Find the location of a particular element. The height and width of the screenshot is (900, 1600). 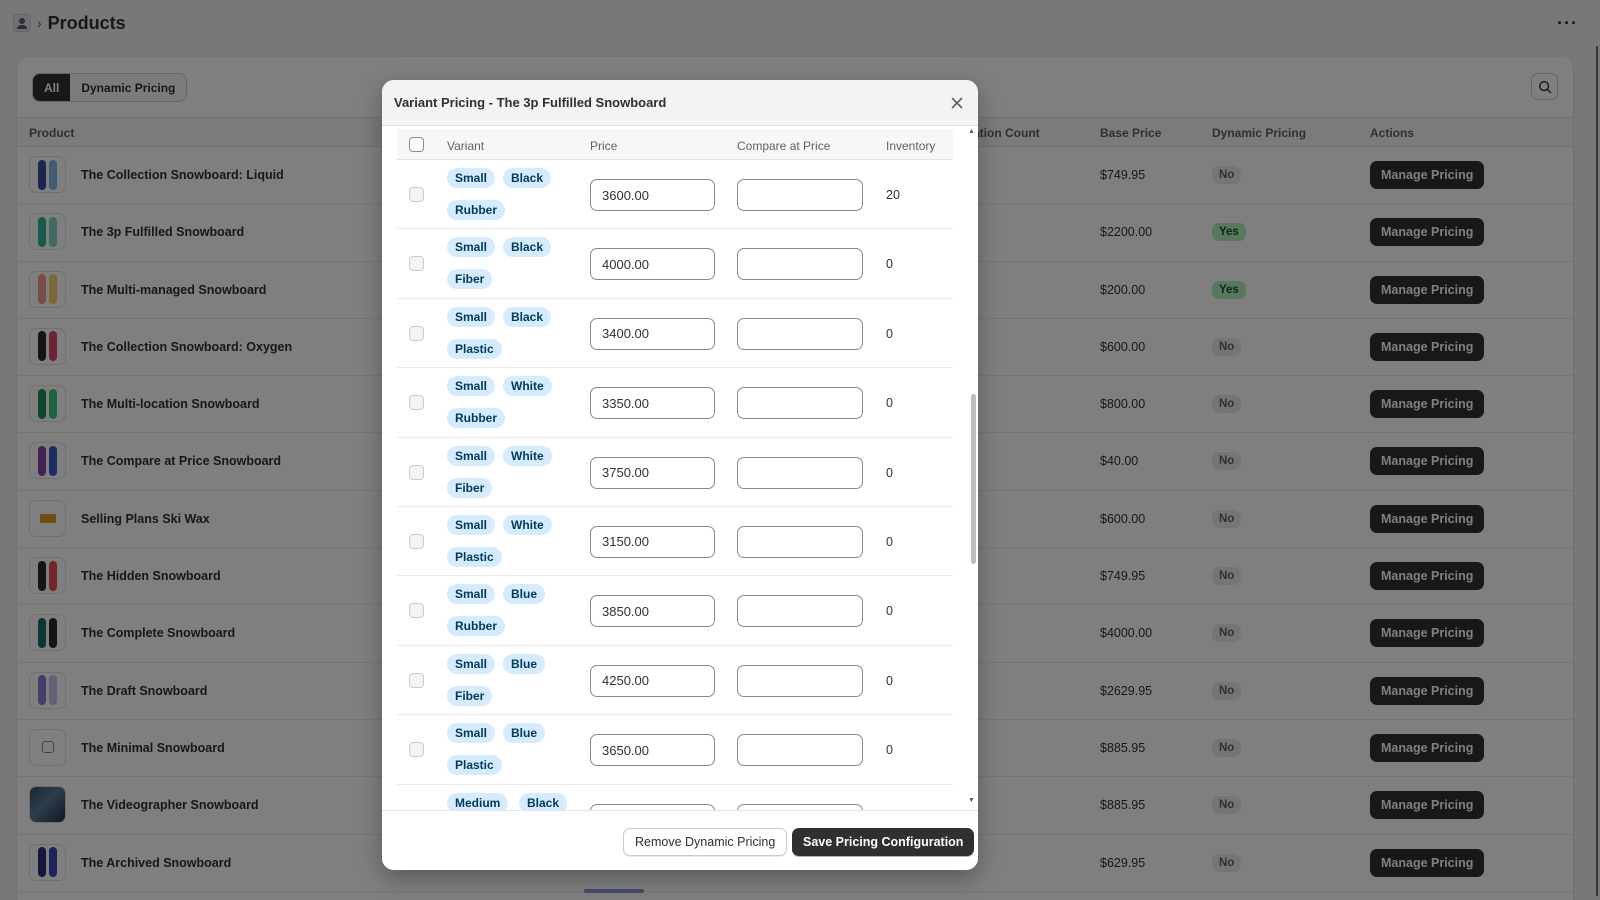

scroll-up-arrow-icon: ▲ is located at coordinates (971, 131).